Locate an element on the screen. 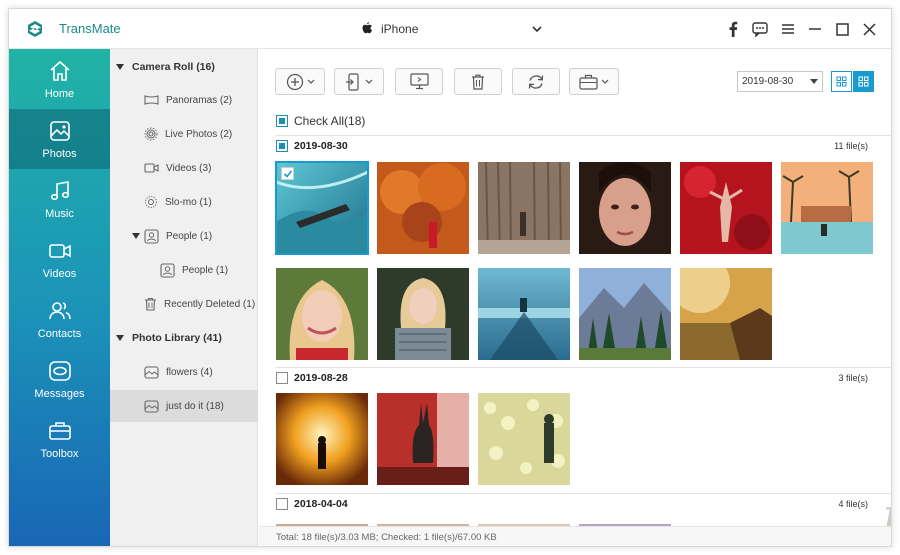 This screenshot has width=900, height=555. title-bar: TransMate iPhone is located at coordinates (450, 29).